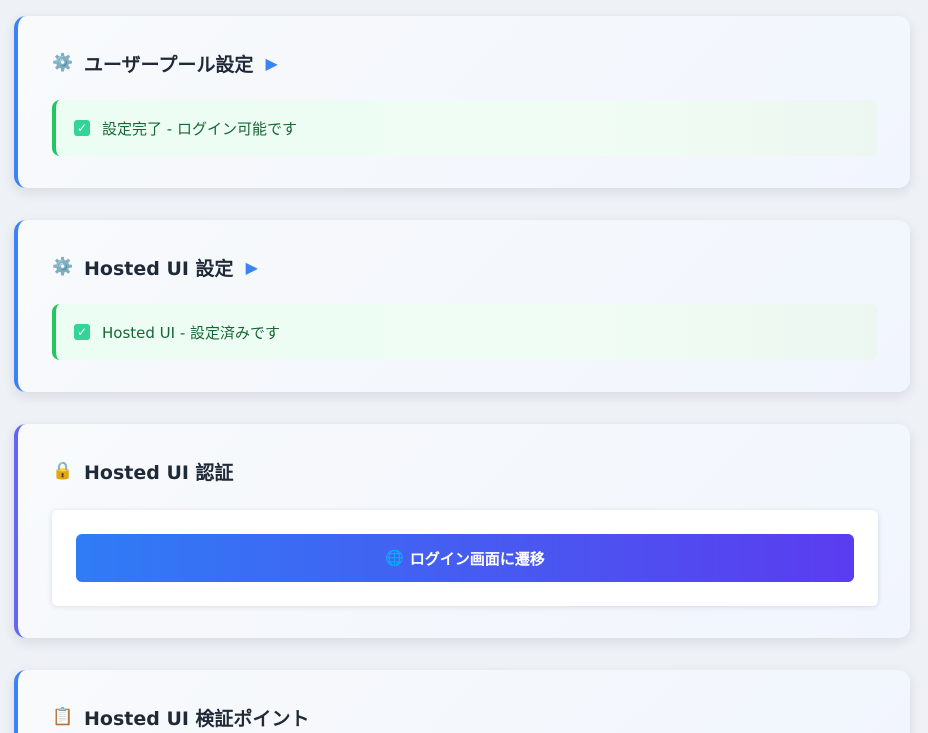 This screenshot has height=733, width=928. Describe the element at coordinates (197, 718) in the screenshot. I see `verification-points-title: Hosted UI 検証ポイント` at that location.